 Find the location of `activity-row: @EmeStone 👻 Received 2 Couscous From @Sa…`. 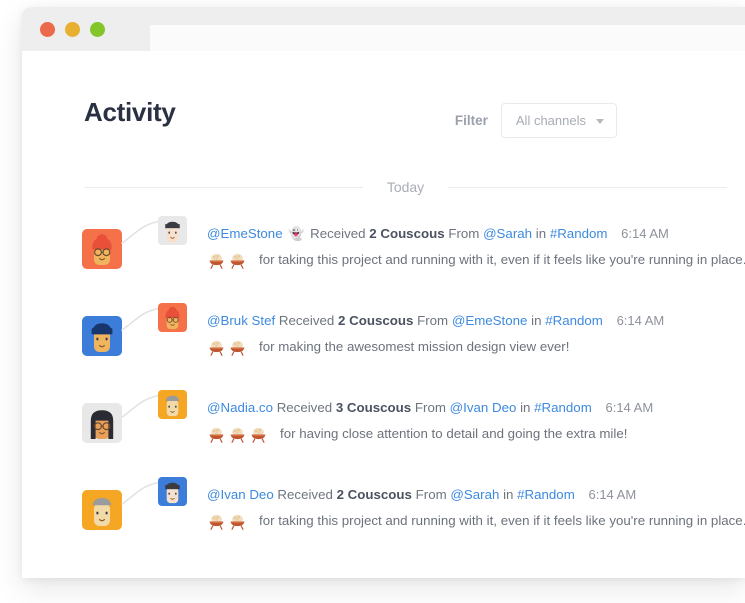

activity-row: @EmeStone 👻 Received 2 Couscous From @Sa… is located at coordinates (383, 252).